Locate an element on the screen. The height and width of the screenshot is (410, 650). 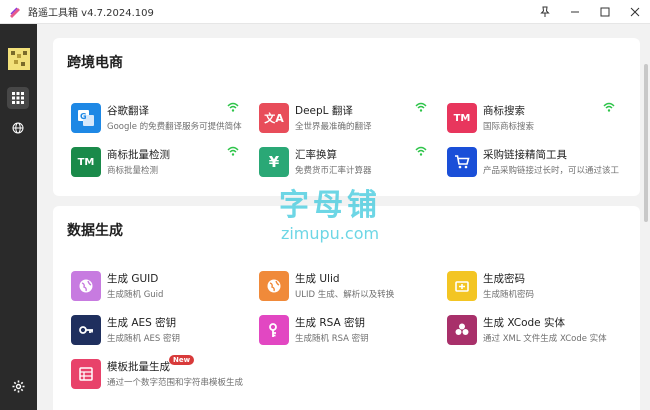
tool-desc: 生成随机 RSA 密钥 is located at coordinates (332, 339).